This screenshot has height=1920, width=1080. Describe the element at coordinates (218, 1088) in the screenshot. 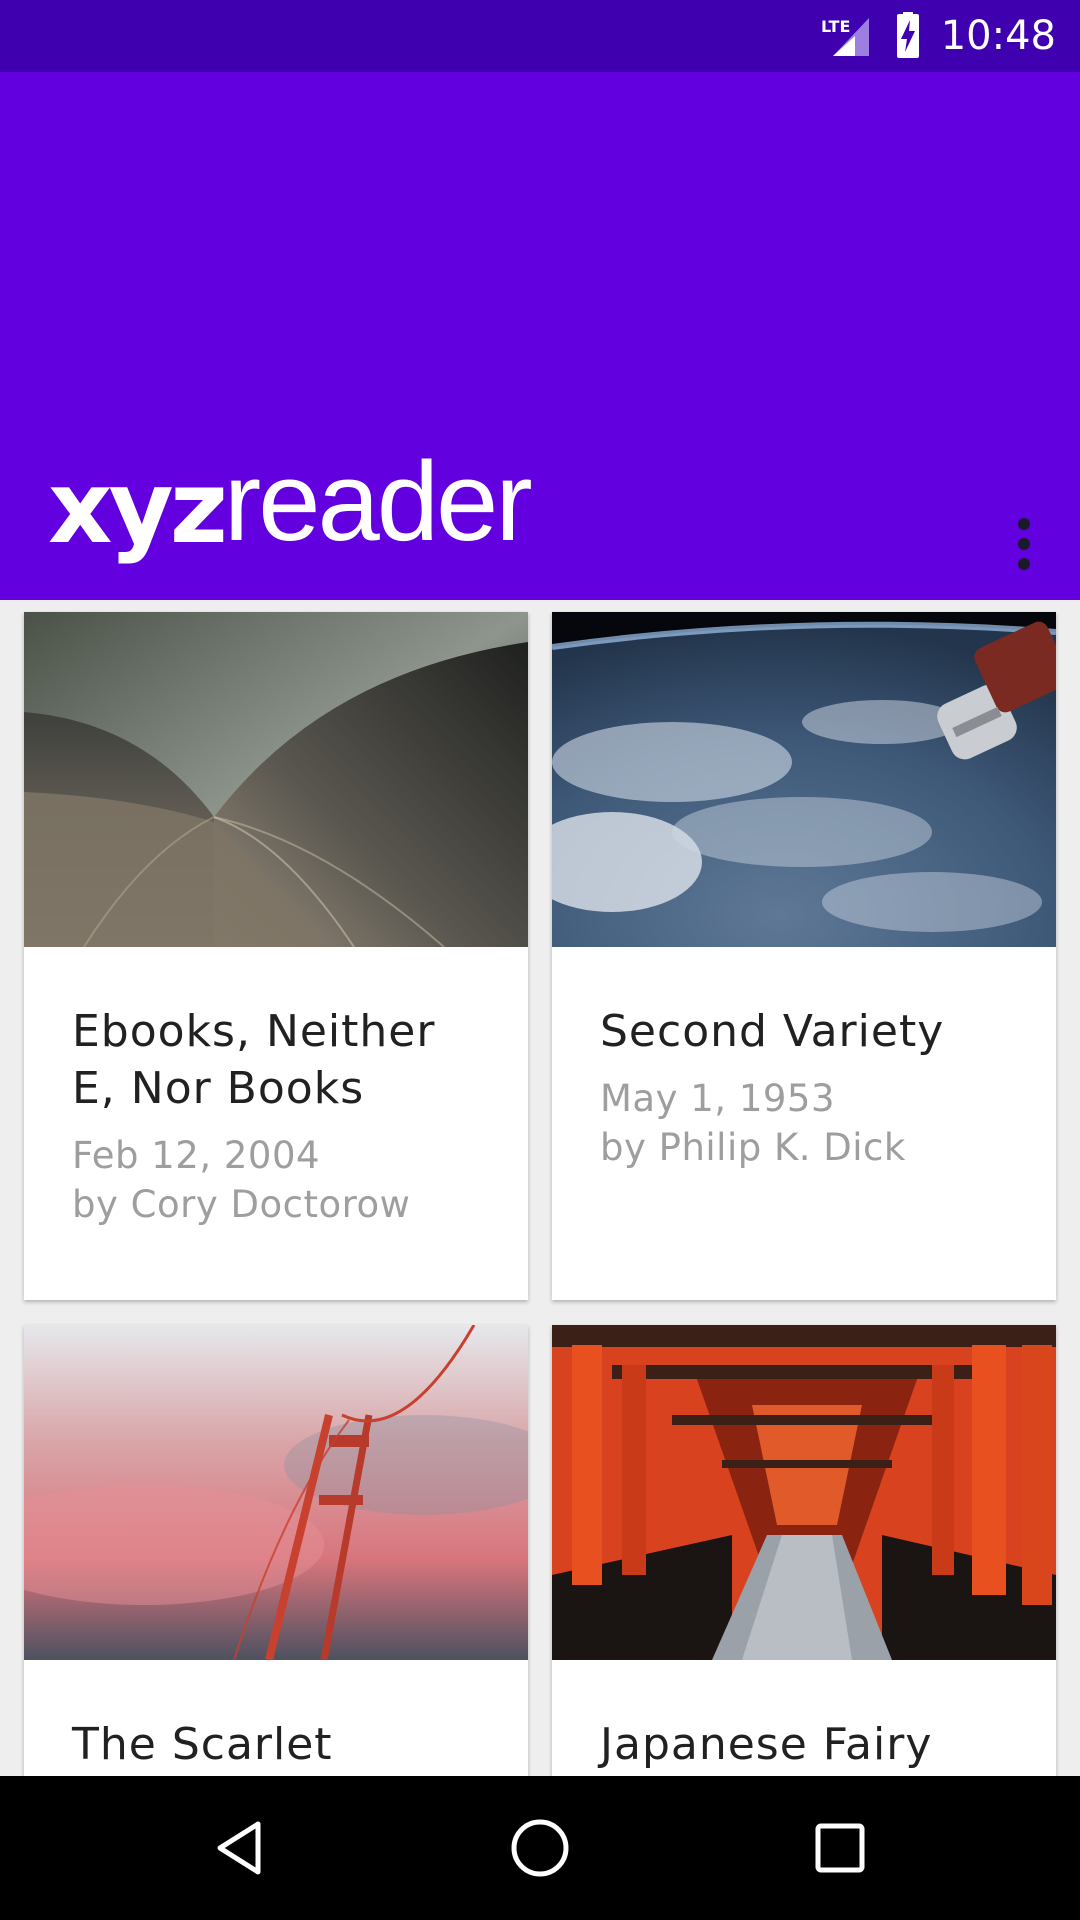

I see `title-line: E, Nor Books` at that location.